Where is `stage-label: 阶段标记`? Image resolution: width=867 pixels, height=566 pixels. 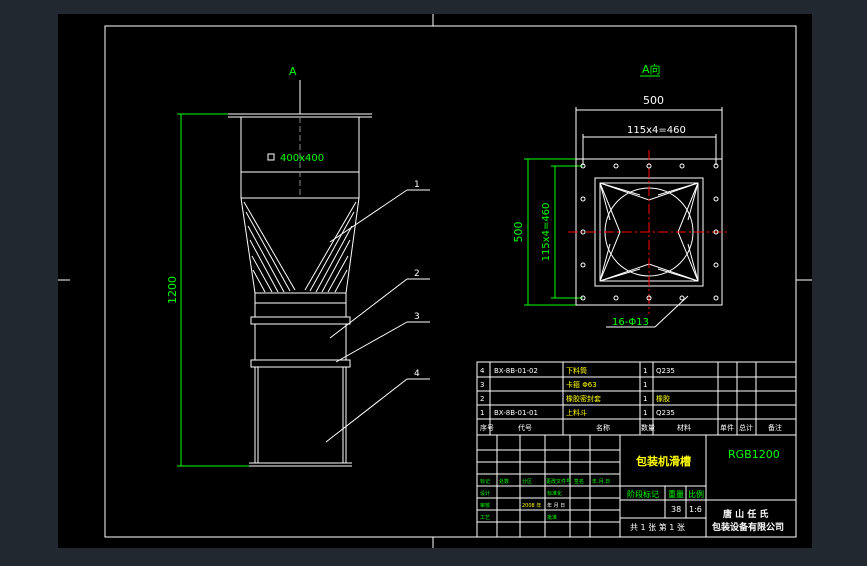
stage-label: 阶段标记 is located at coordinates (643, 494).